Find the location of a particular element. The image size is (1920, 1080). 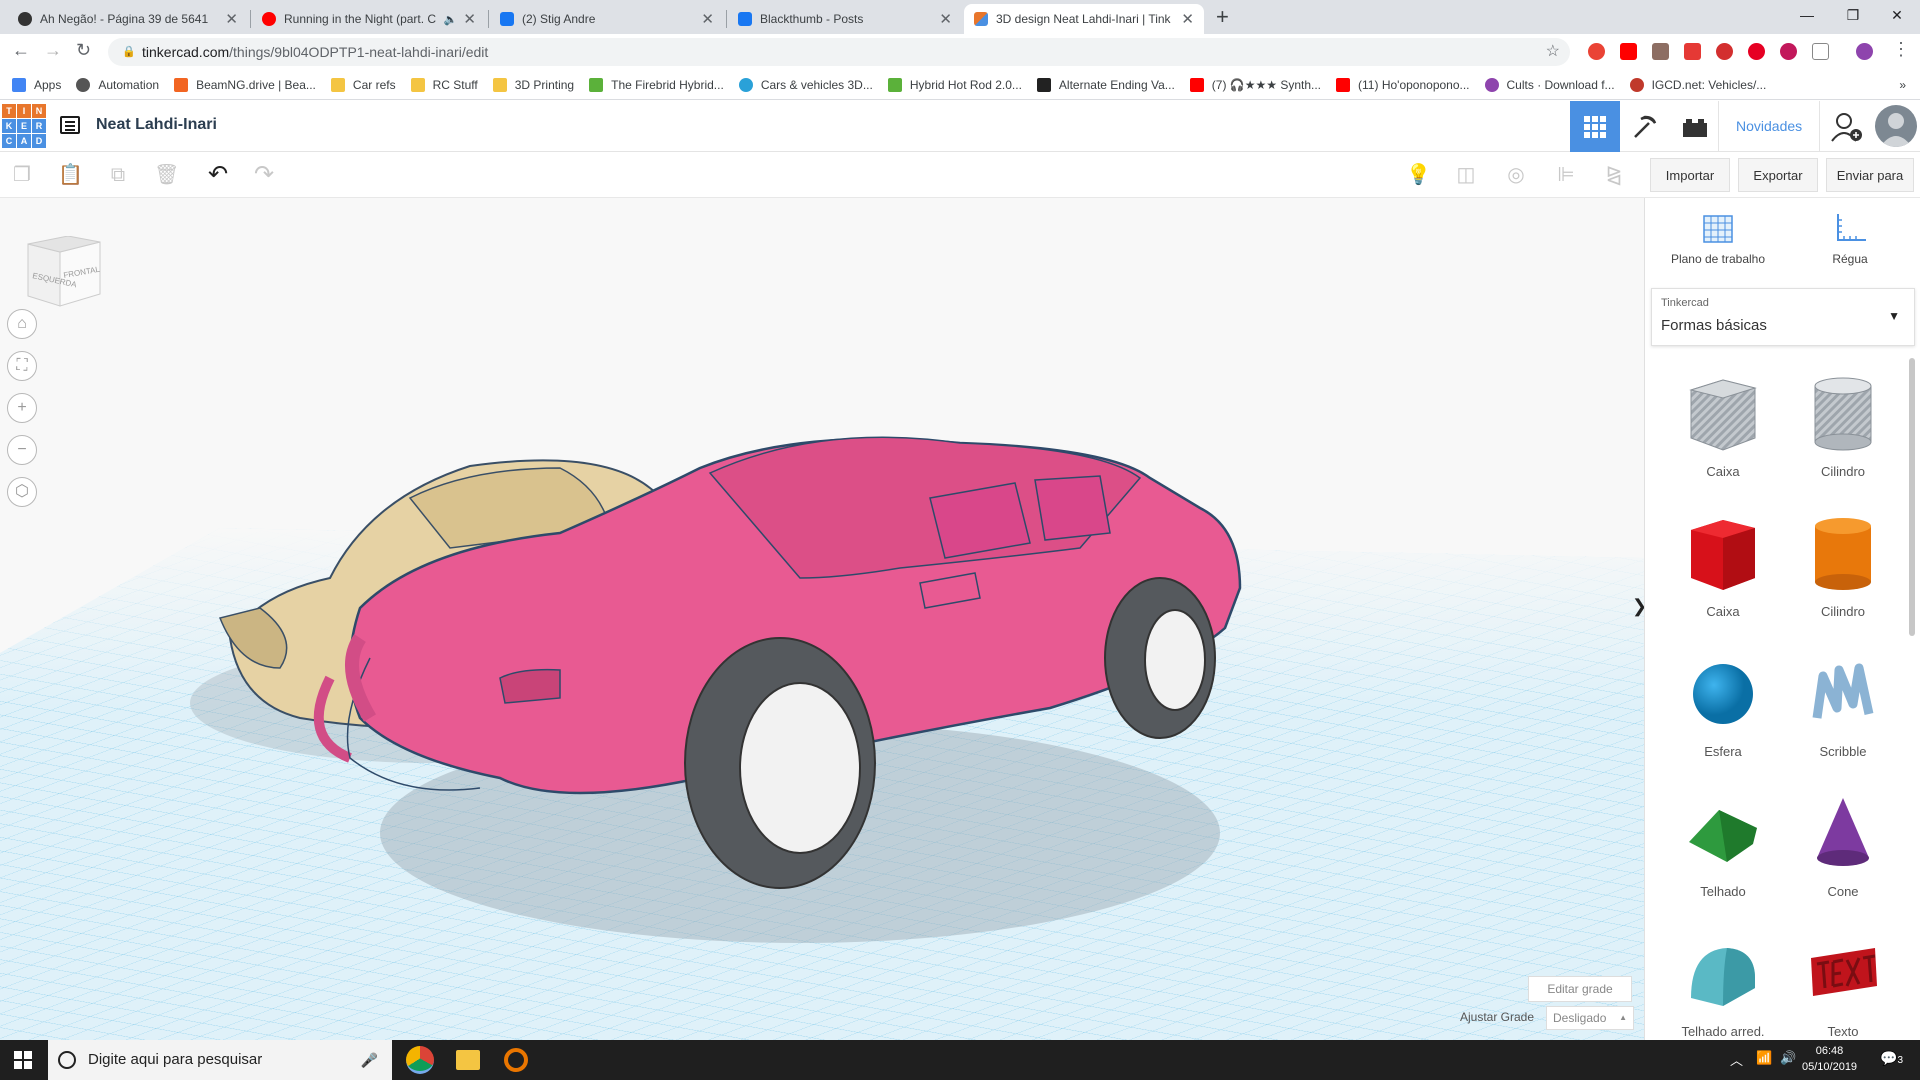

browser-tab-4: Blackthumb - Posts ✕ is located at coordinates (845, 19).